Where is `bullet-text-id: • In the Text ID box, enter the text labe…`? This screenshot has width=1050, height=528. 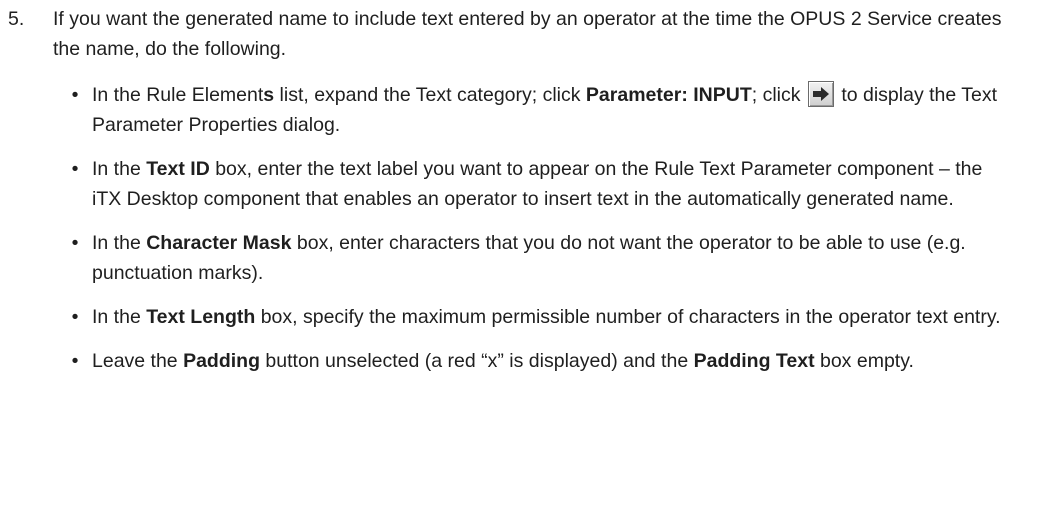 bullet-text-id: • In the Text ID box, enter the text labe… is located at coordinates (510, 184).